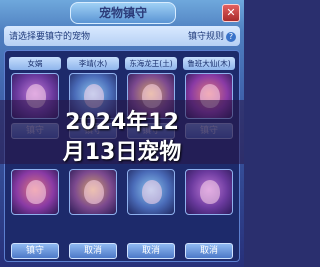 Image resolution: width=320 pixels, height=267 pixels. What do you see at coordinates (50, 37) in the screenshot?
I see `hint-text: 请选择要镇守的宠物` at bounding box center [50, 37].